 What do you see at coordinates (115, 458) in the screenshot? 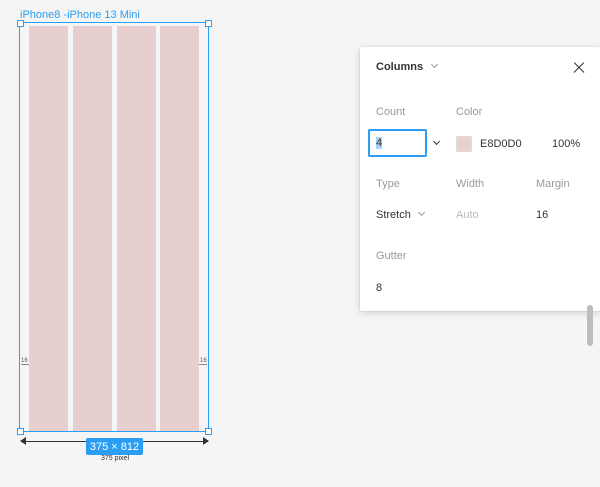
I see `width-pixel-label: 375 pixel` at bounding box center [115, 458].